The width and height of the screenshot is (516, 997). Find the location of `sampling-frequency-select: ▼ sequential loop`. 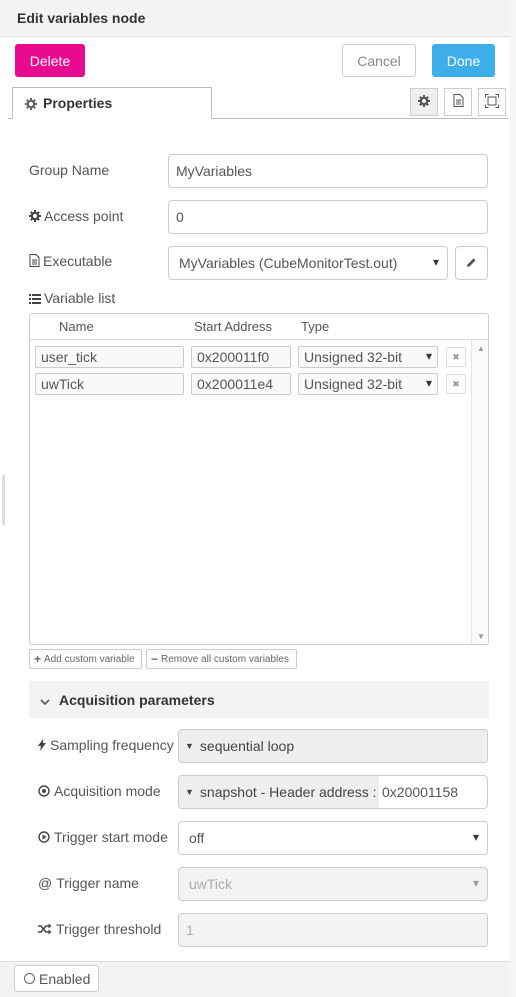

sampling-frequency-select: ▼ sequential loop is located at coordinates (333, 746).